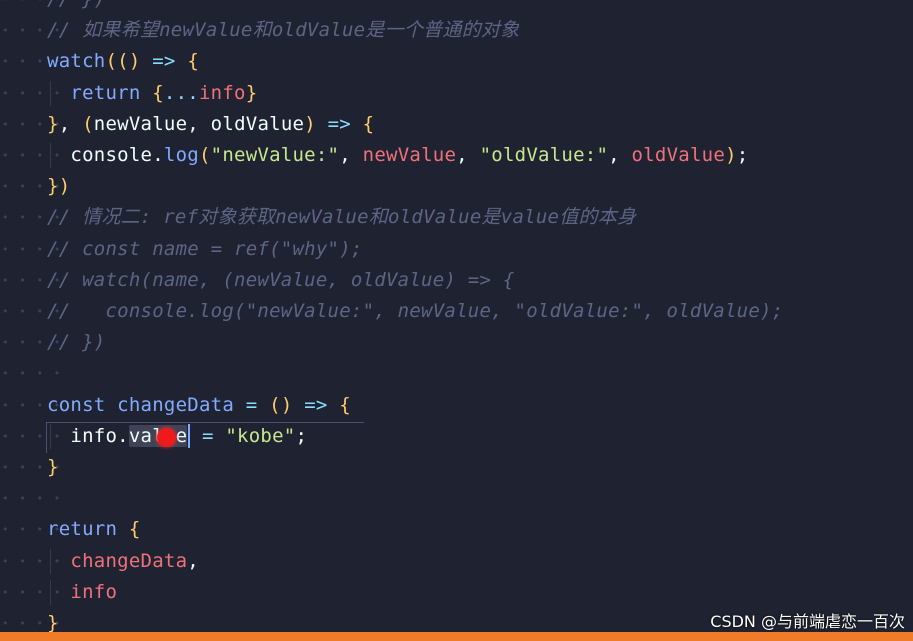  I want to click on code-line: • • • • return {, so click(456, 529).